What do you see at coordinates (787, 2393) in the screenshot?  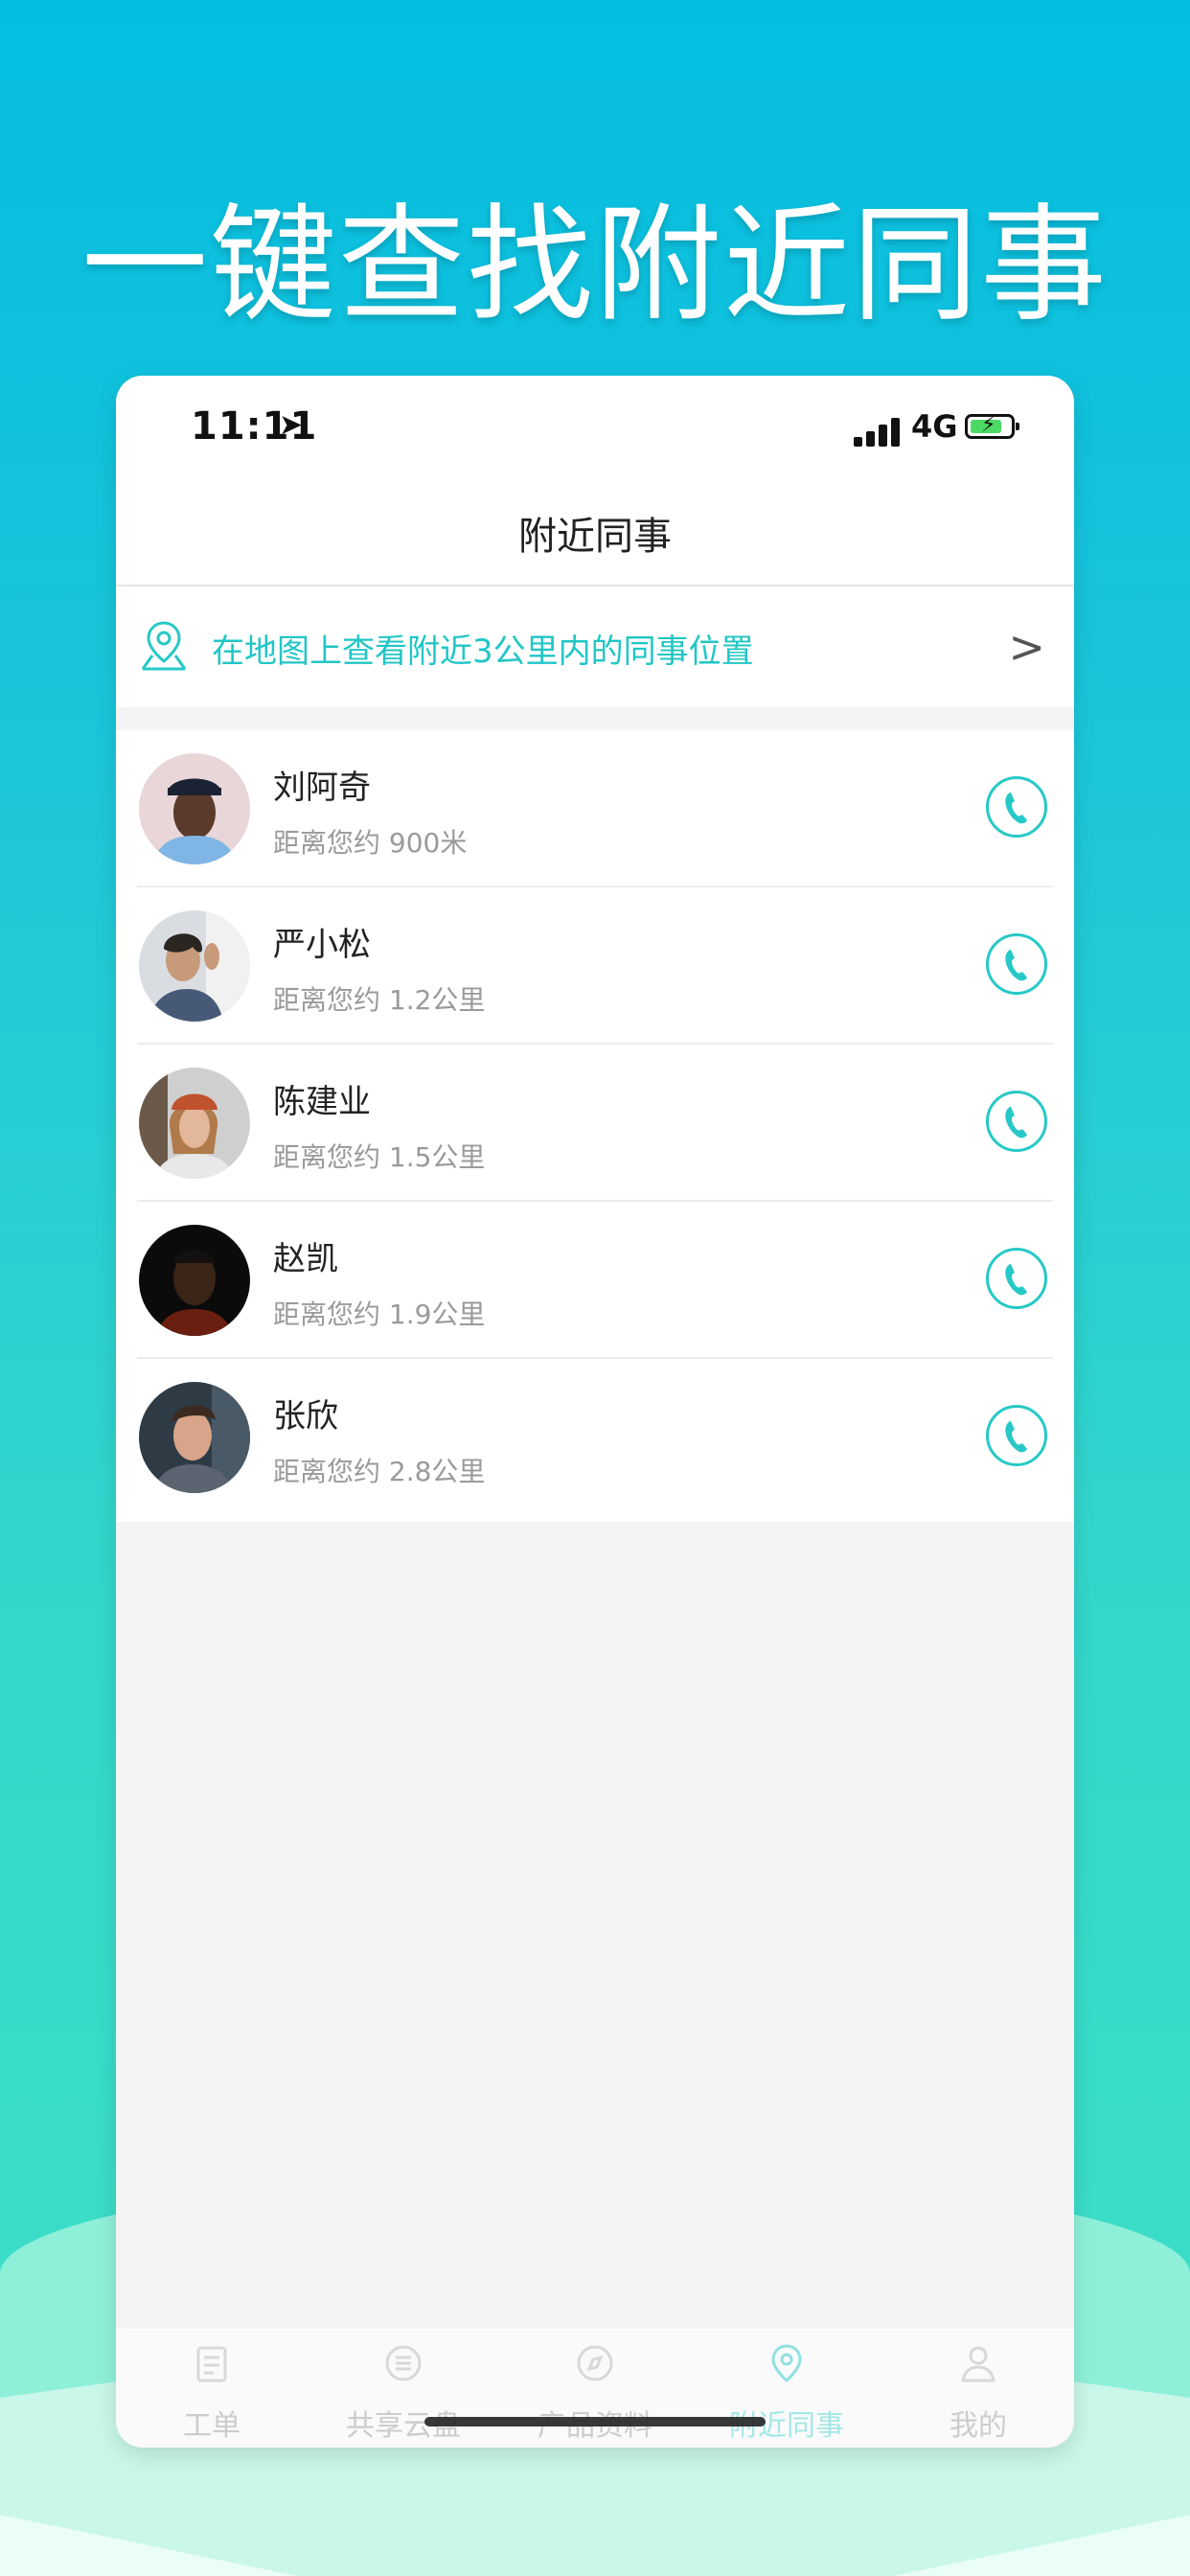 I see `tab-nearby-colleagues: 附近同事` at bounding box center [787, 2393].